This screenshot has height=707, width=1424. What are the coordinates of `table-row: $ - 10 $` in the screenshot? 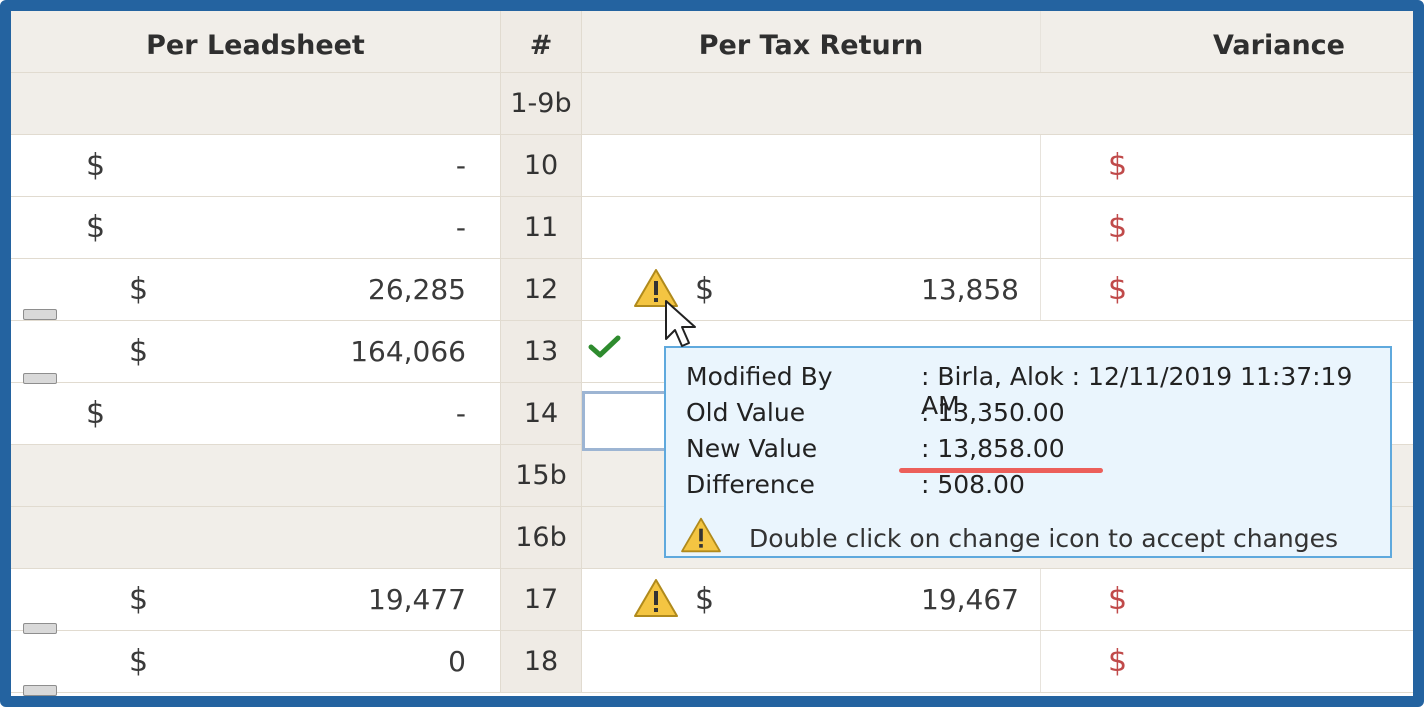 It's located at (712, 166).